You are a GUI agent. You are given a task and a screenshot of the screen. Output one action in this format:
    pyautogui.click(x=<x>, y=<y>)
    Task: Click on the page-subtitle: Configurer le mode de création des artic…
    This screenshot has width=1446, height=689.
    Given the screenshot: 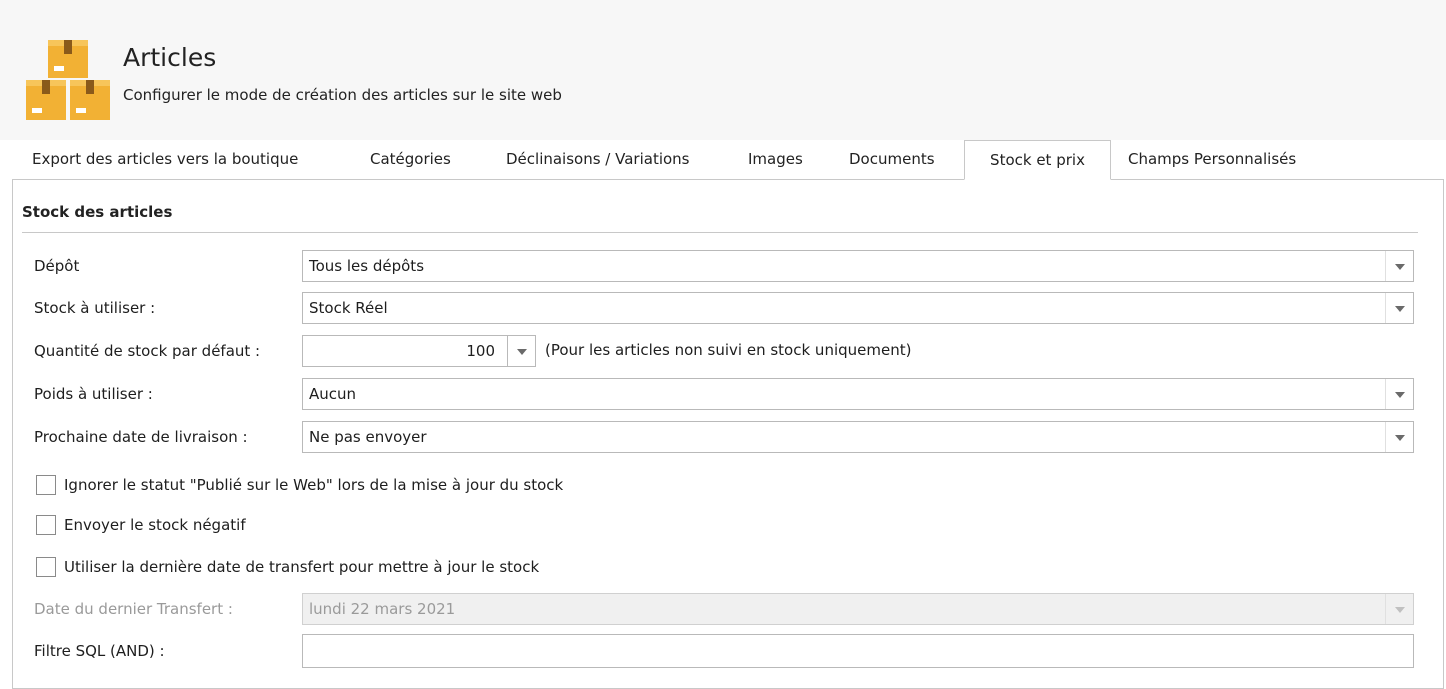 What is the action you would take?
    pyautogui.click(x=342, y=95)
    